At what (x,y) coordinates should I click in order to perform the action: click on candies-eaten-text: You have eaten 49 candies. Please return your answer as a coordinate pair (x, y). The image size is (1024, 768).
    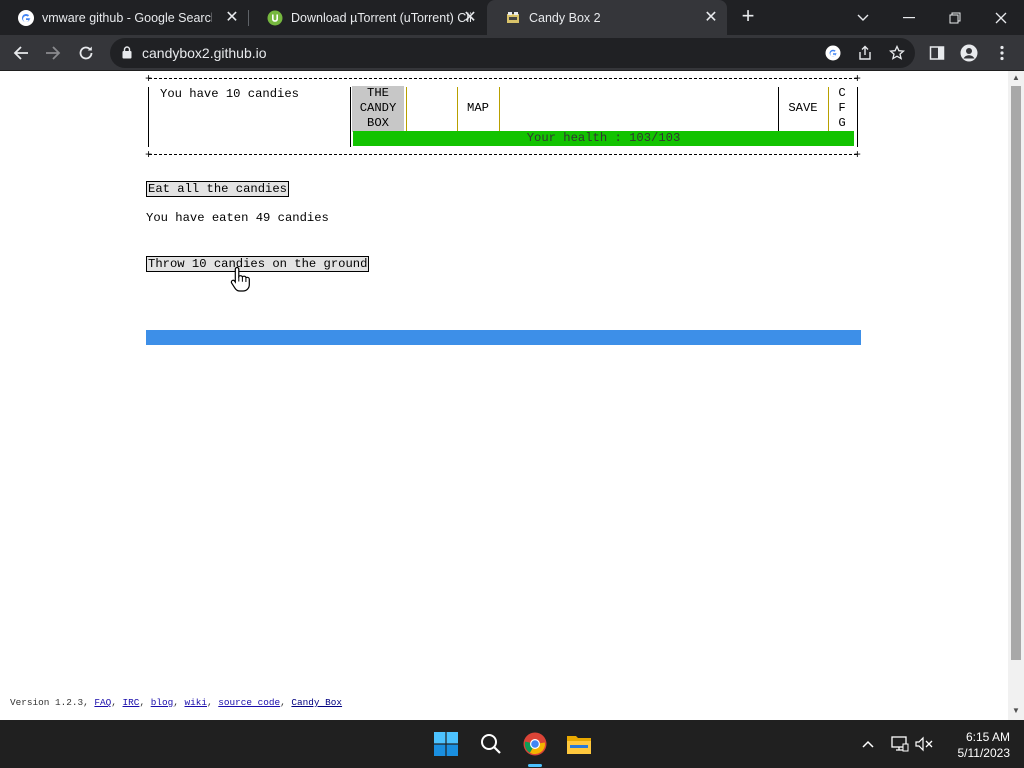
    Looking at the image, I should click on (237, 218).